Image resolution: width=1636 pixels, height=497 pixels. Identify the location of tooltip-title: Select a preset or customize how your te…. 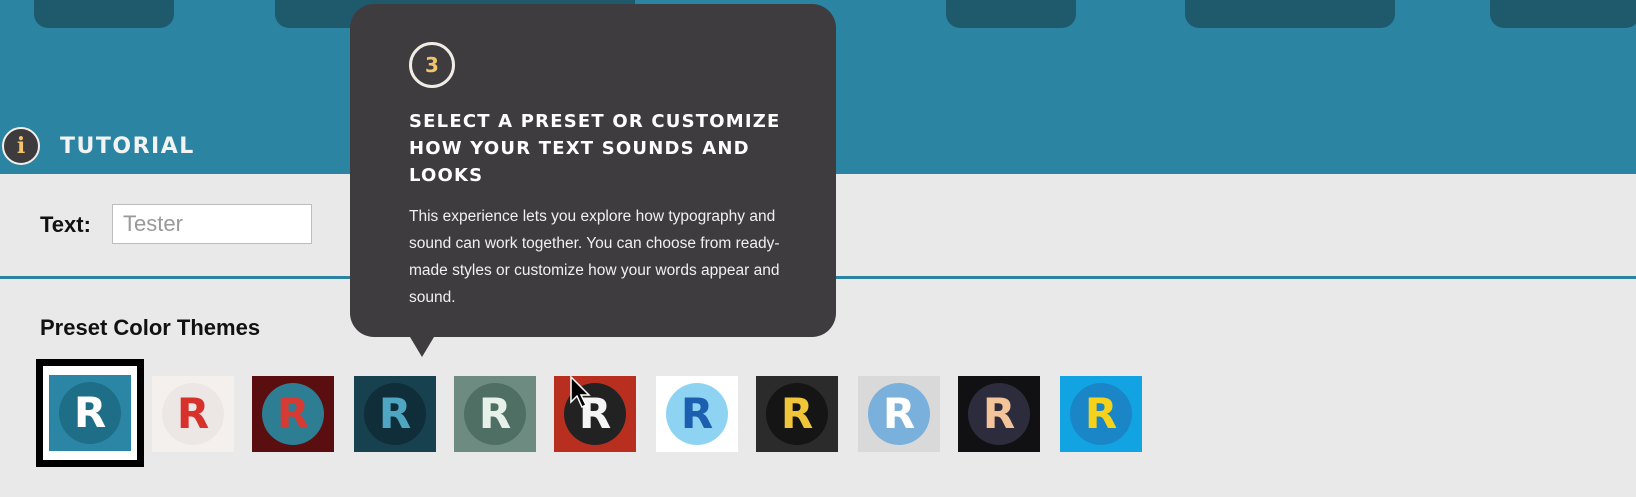
(595, 148).